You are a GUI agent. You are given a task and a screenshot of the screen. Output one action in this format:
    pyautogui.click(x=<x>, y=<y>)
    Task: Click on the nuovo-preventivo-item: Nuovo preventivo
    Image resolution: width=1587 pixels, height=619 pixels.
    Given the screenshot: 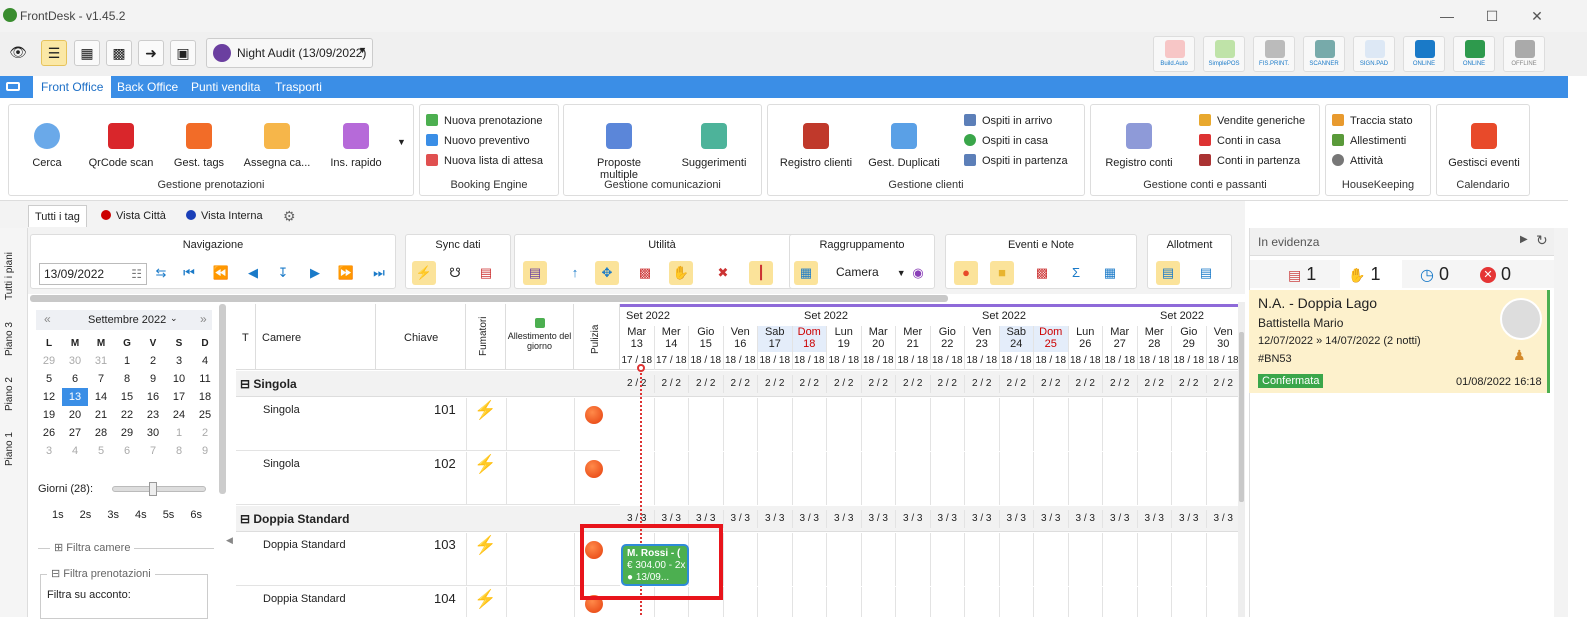 What is the action you would take?
    pyautogui.click(x=492, y=141)
    